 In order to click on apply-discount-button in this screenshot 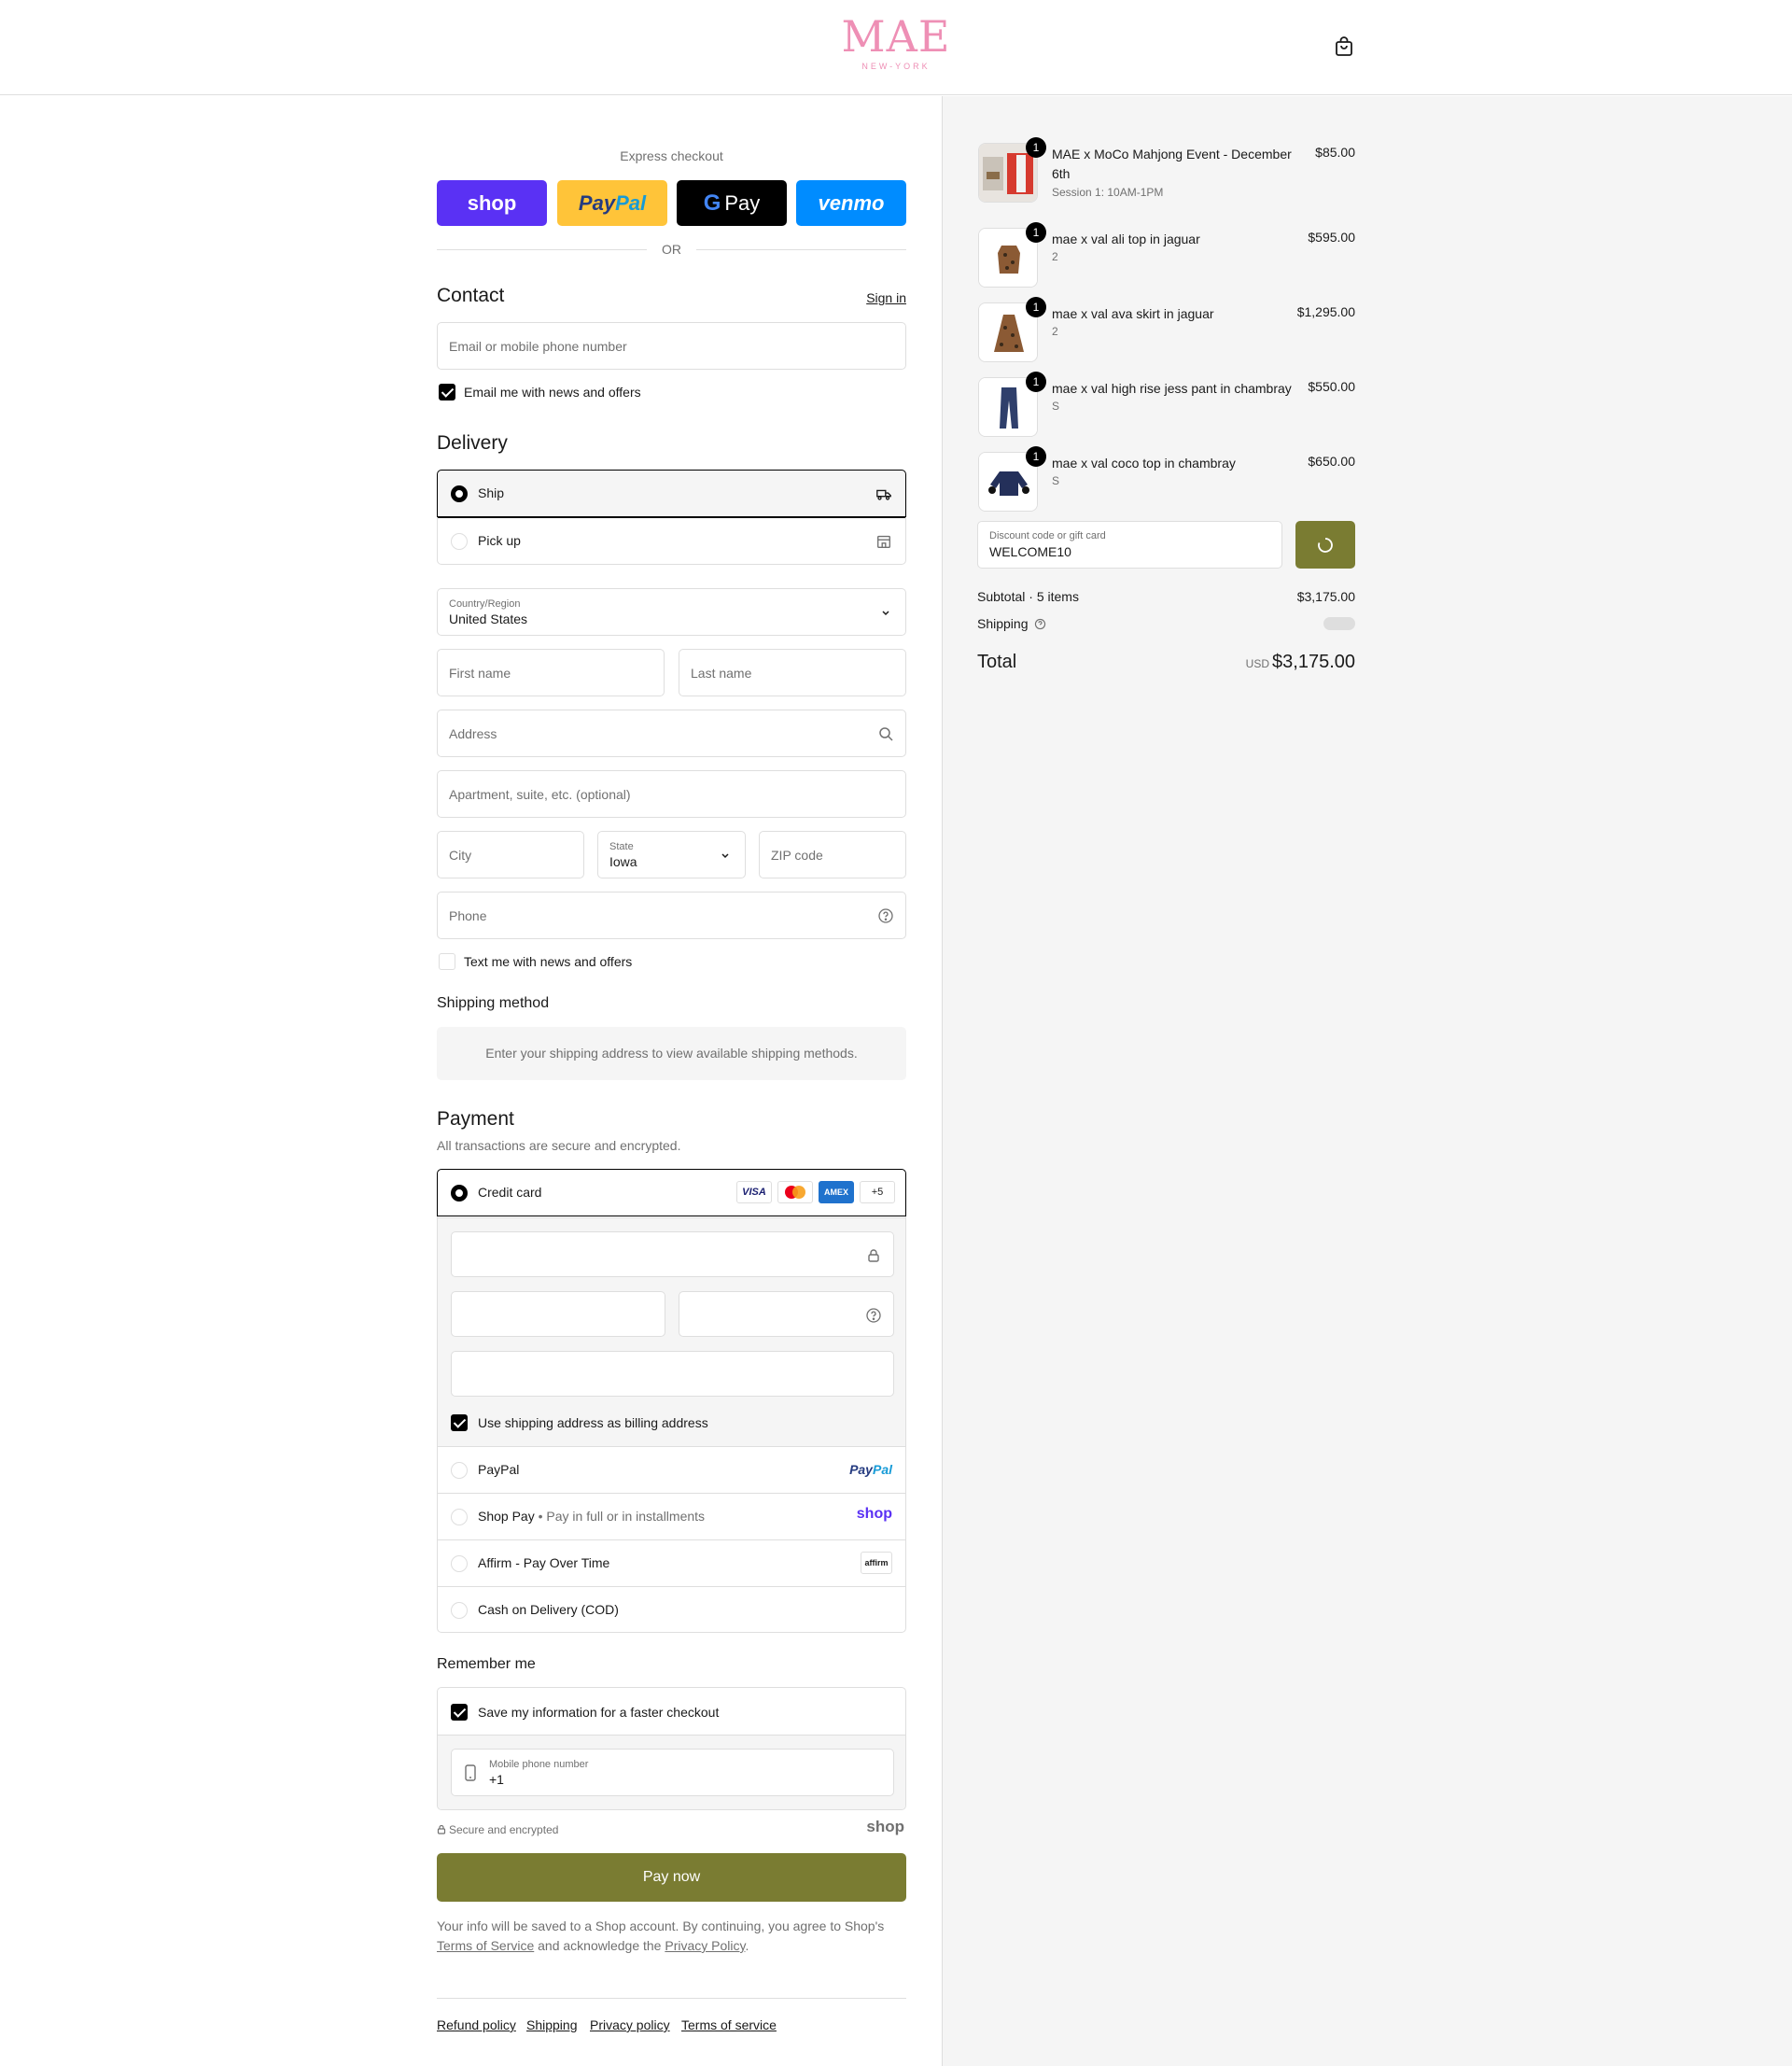, I will do `click(1325, 545)`.